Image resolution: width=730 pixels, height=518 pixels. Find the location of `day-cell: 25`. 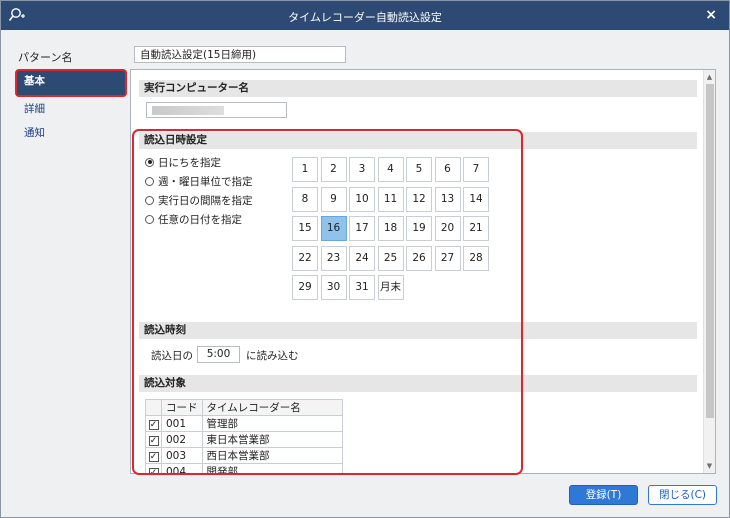

day-cell: 25 is located at coordinates (390, 258).